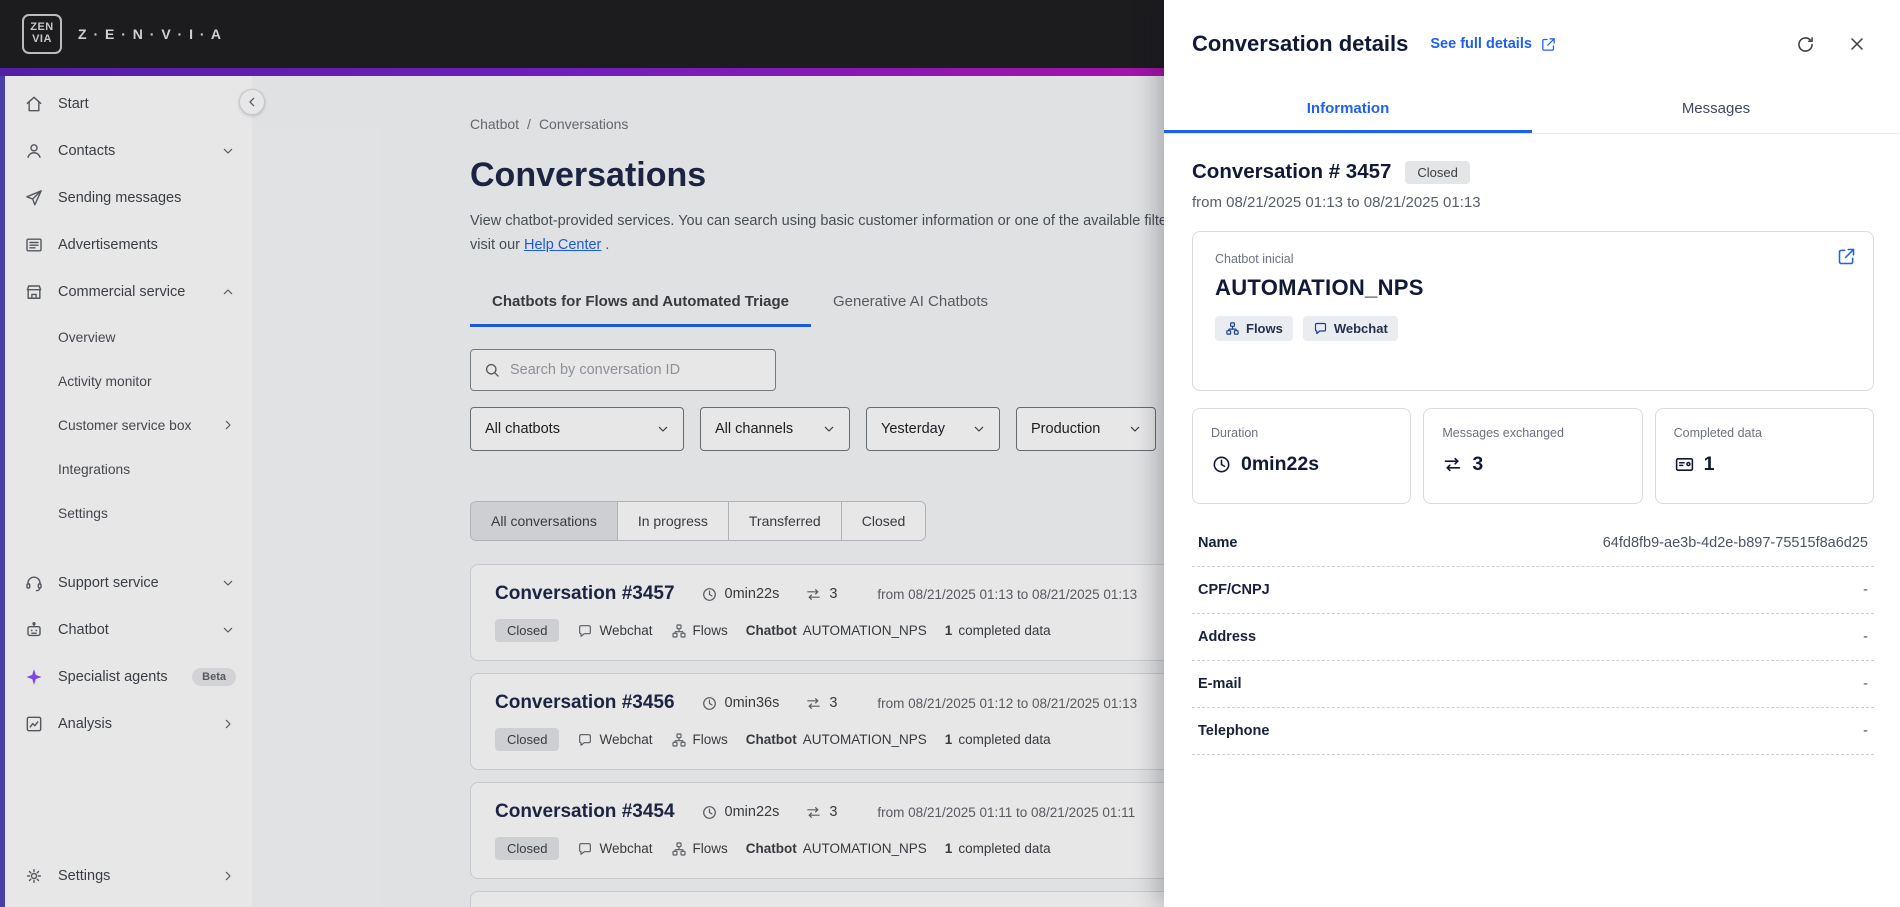  Describe the element at coordinates (544, 521) in the screenshot. I see `status-tab-all-conversations: All conversations` at that location.